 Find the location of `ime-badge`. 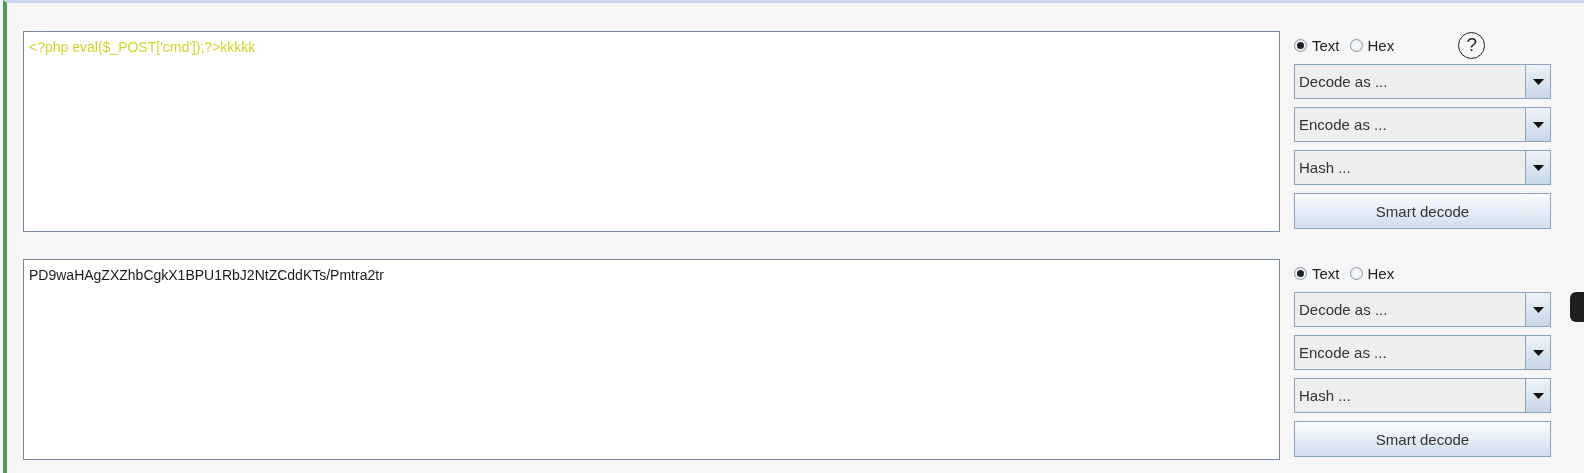

ime-badge is located at coordinates (1577, 307).